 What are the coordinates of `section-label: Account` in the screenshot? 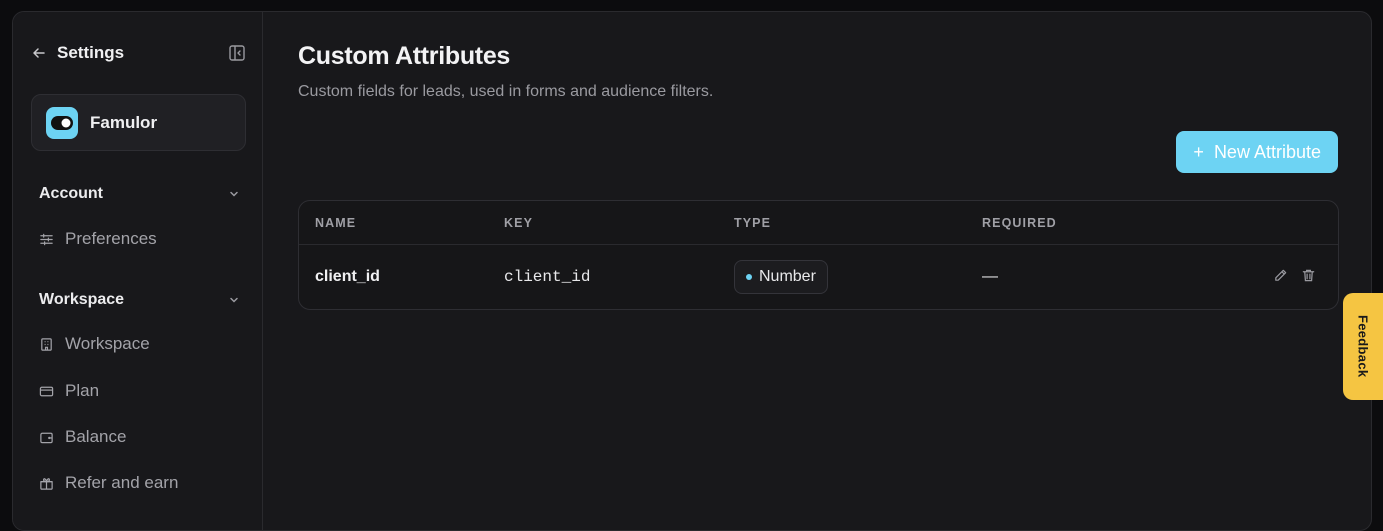 It's located at (71, 193).